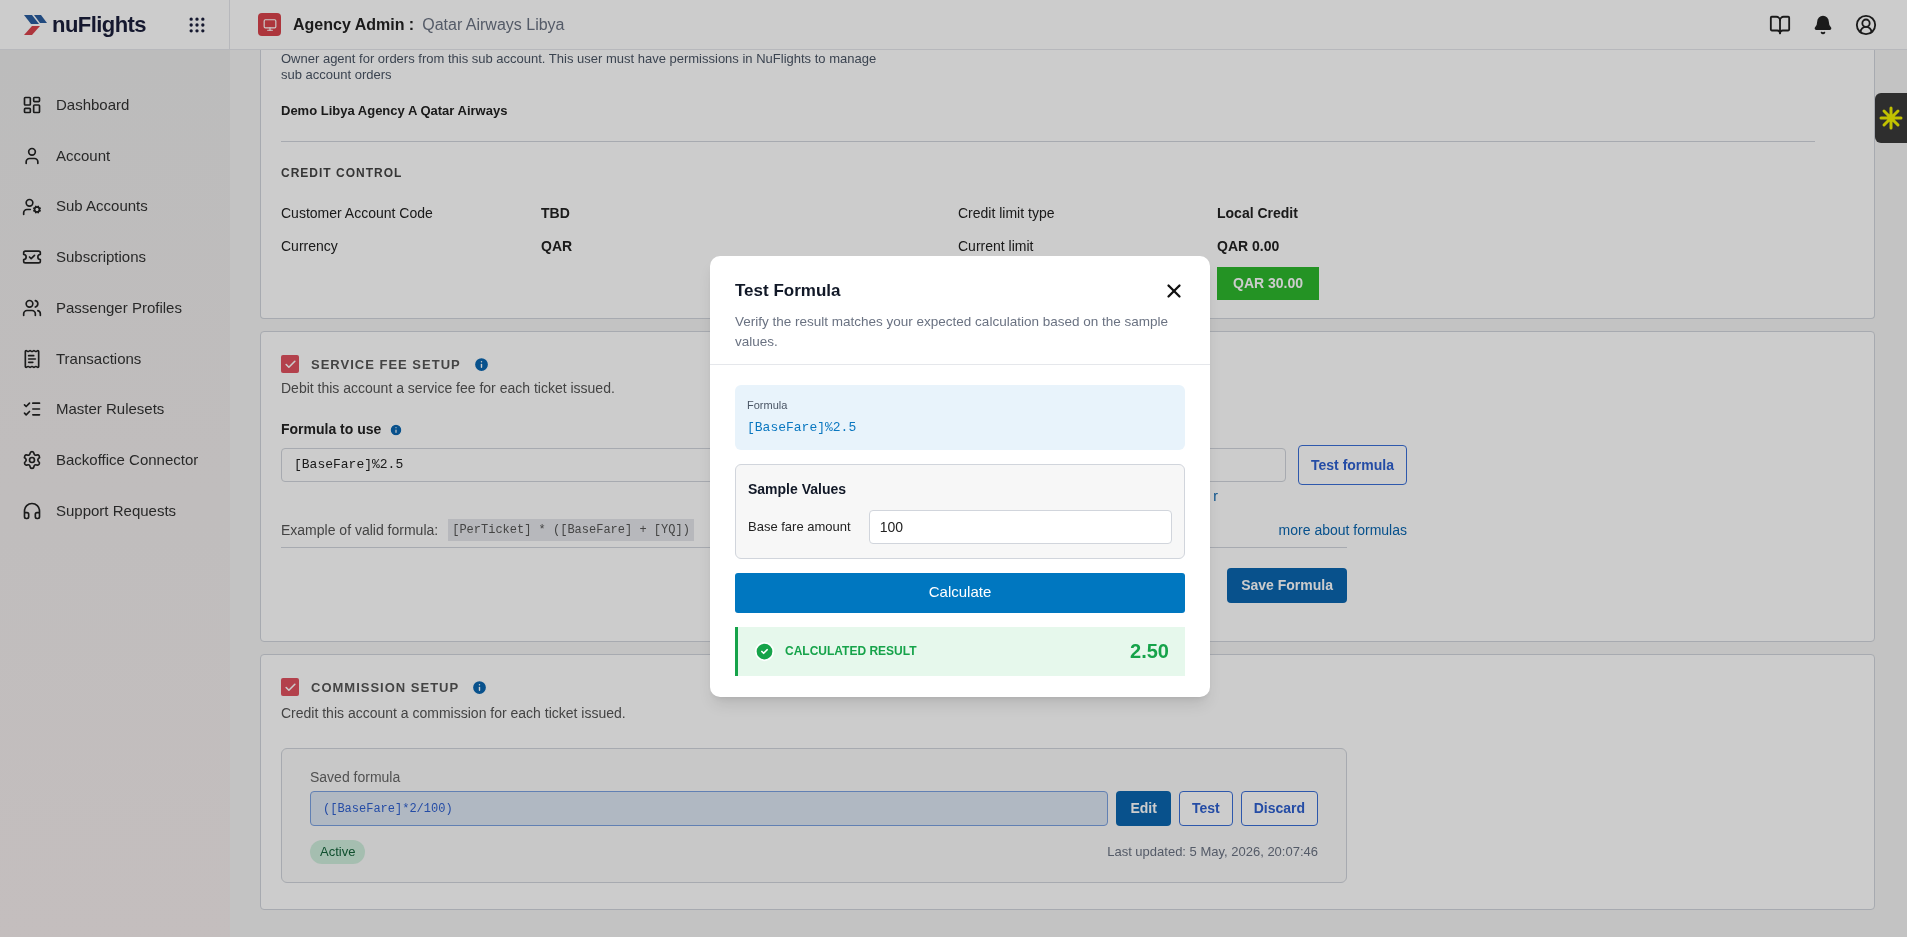 This screenshot has width=1907, height=937. Describe the element at coordinates (36, 24) in the screenshot. I see `logo-icon` at that location.